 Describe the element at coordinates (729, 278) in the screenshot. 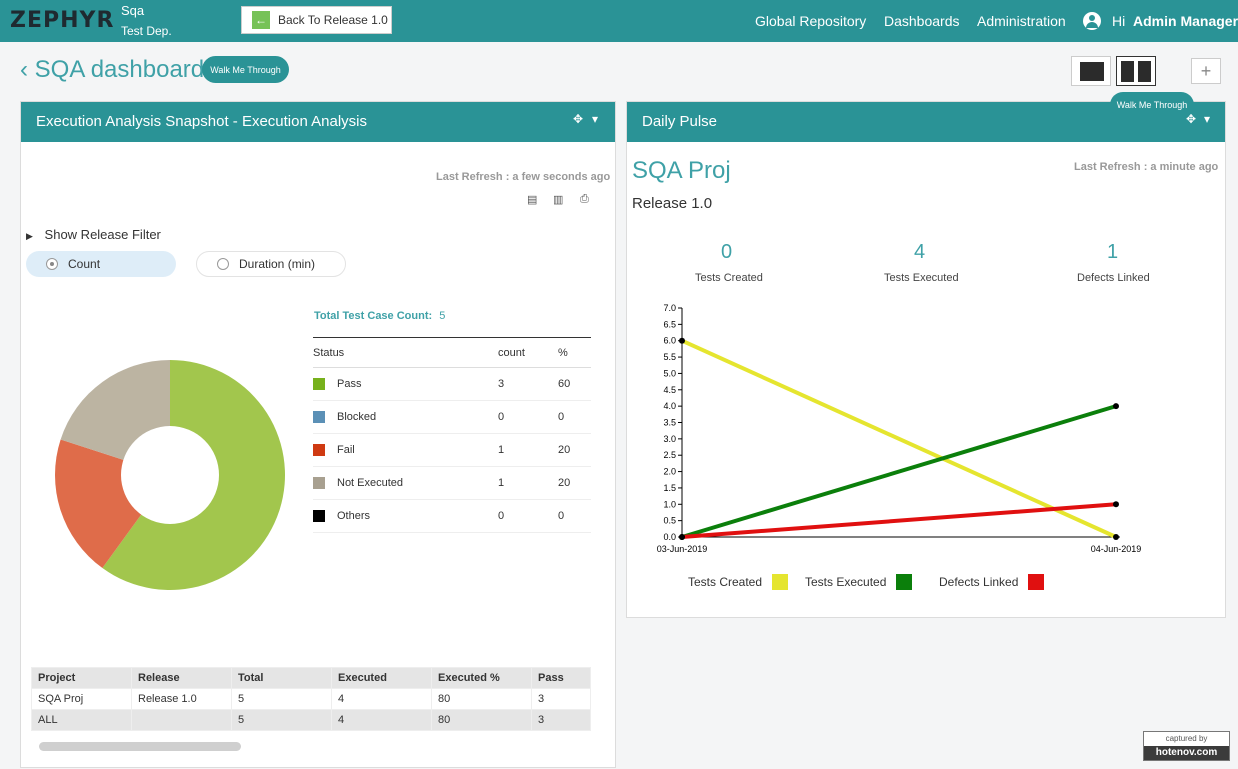

I see `tests-created-label: Tests Created` at that location.